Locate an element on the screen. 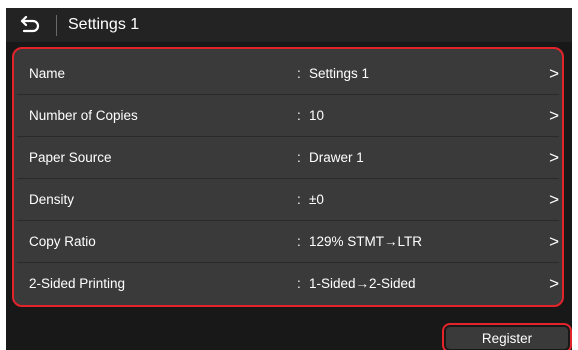 The image size is (578, 350). setting-label: Copy Ratio is located at coordinates (62, 241).